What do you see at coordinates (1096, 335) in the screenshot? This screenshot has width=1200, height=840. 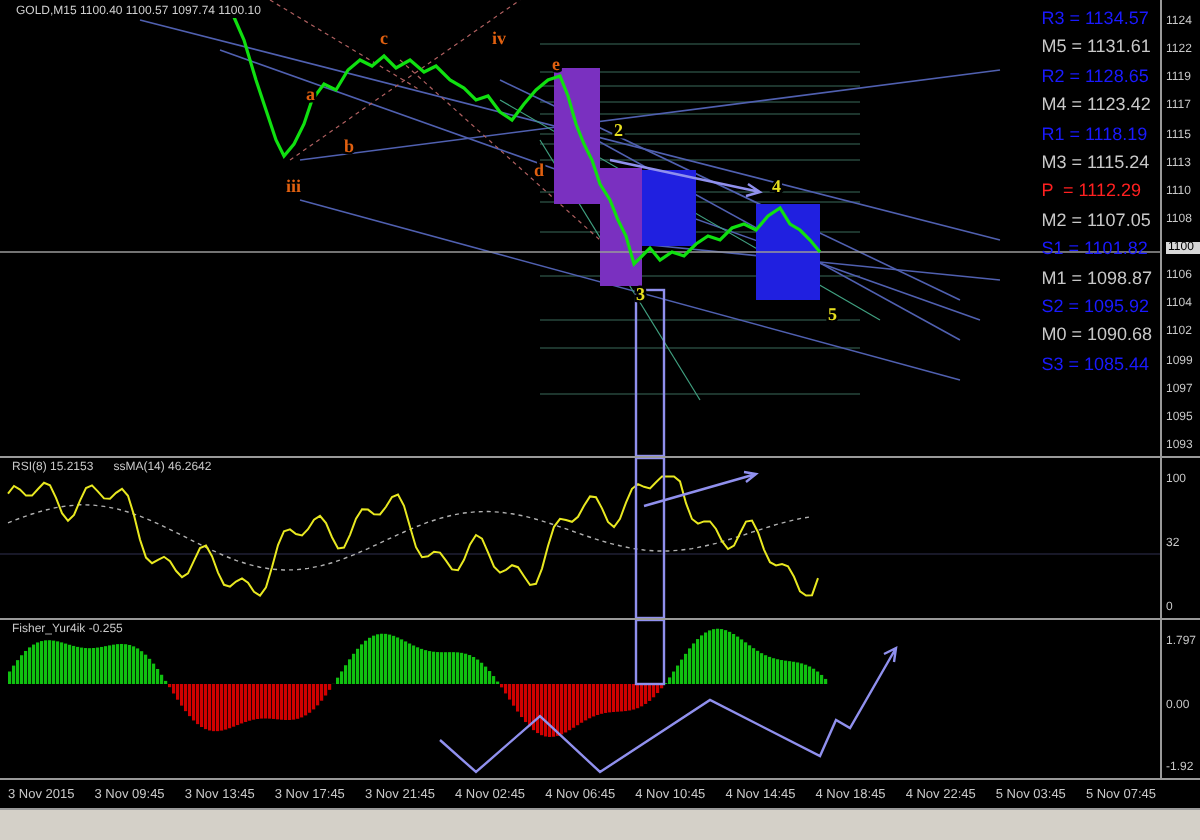 I see `pivot-level-label: M0 = 1090.68` at bounding box center [1096, 335].